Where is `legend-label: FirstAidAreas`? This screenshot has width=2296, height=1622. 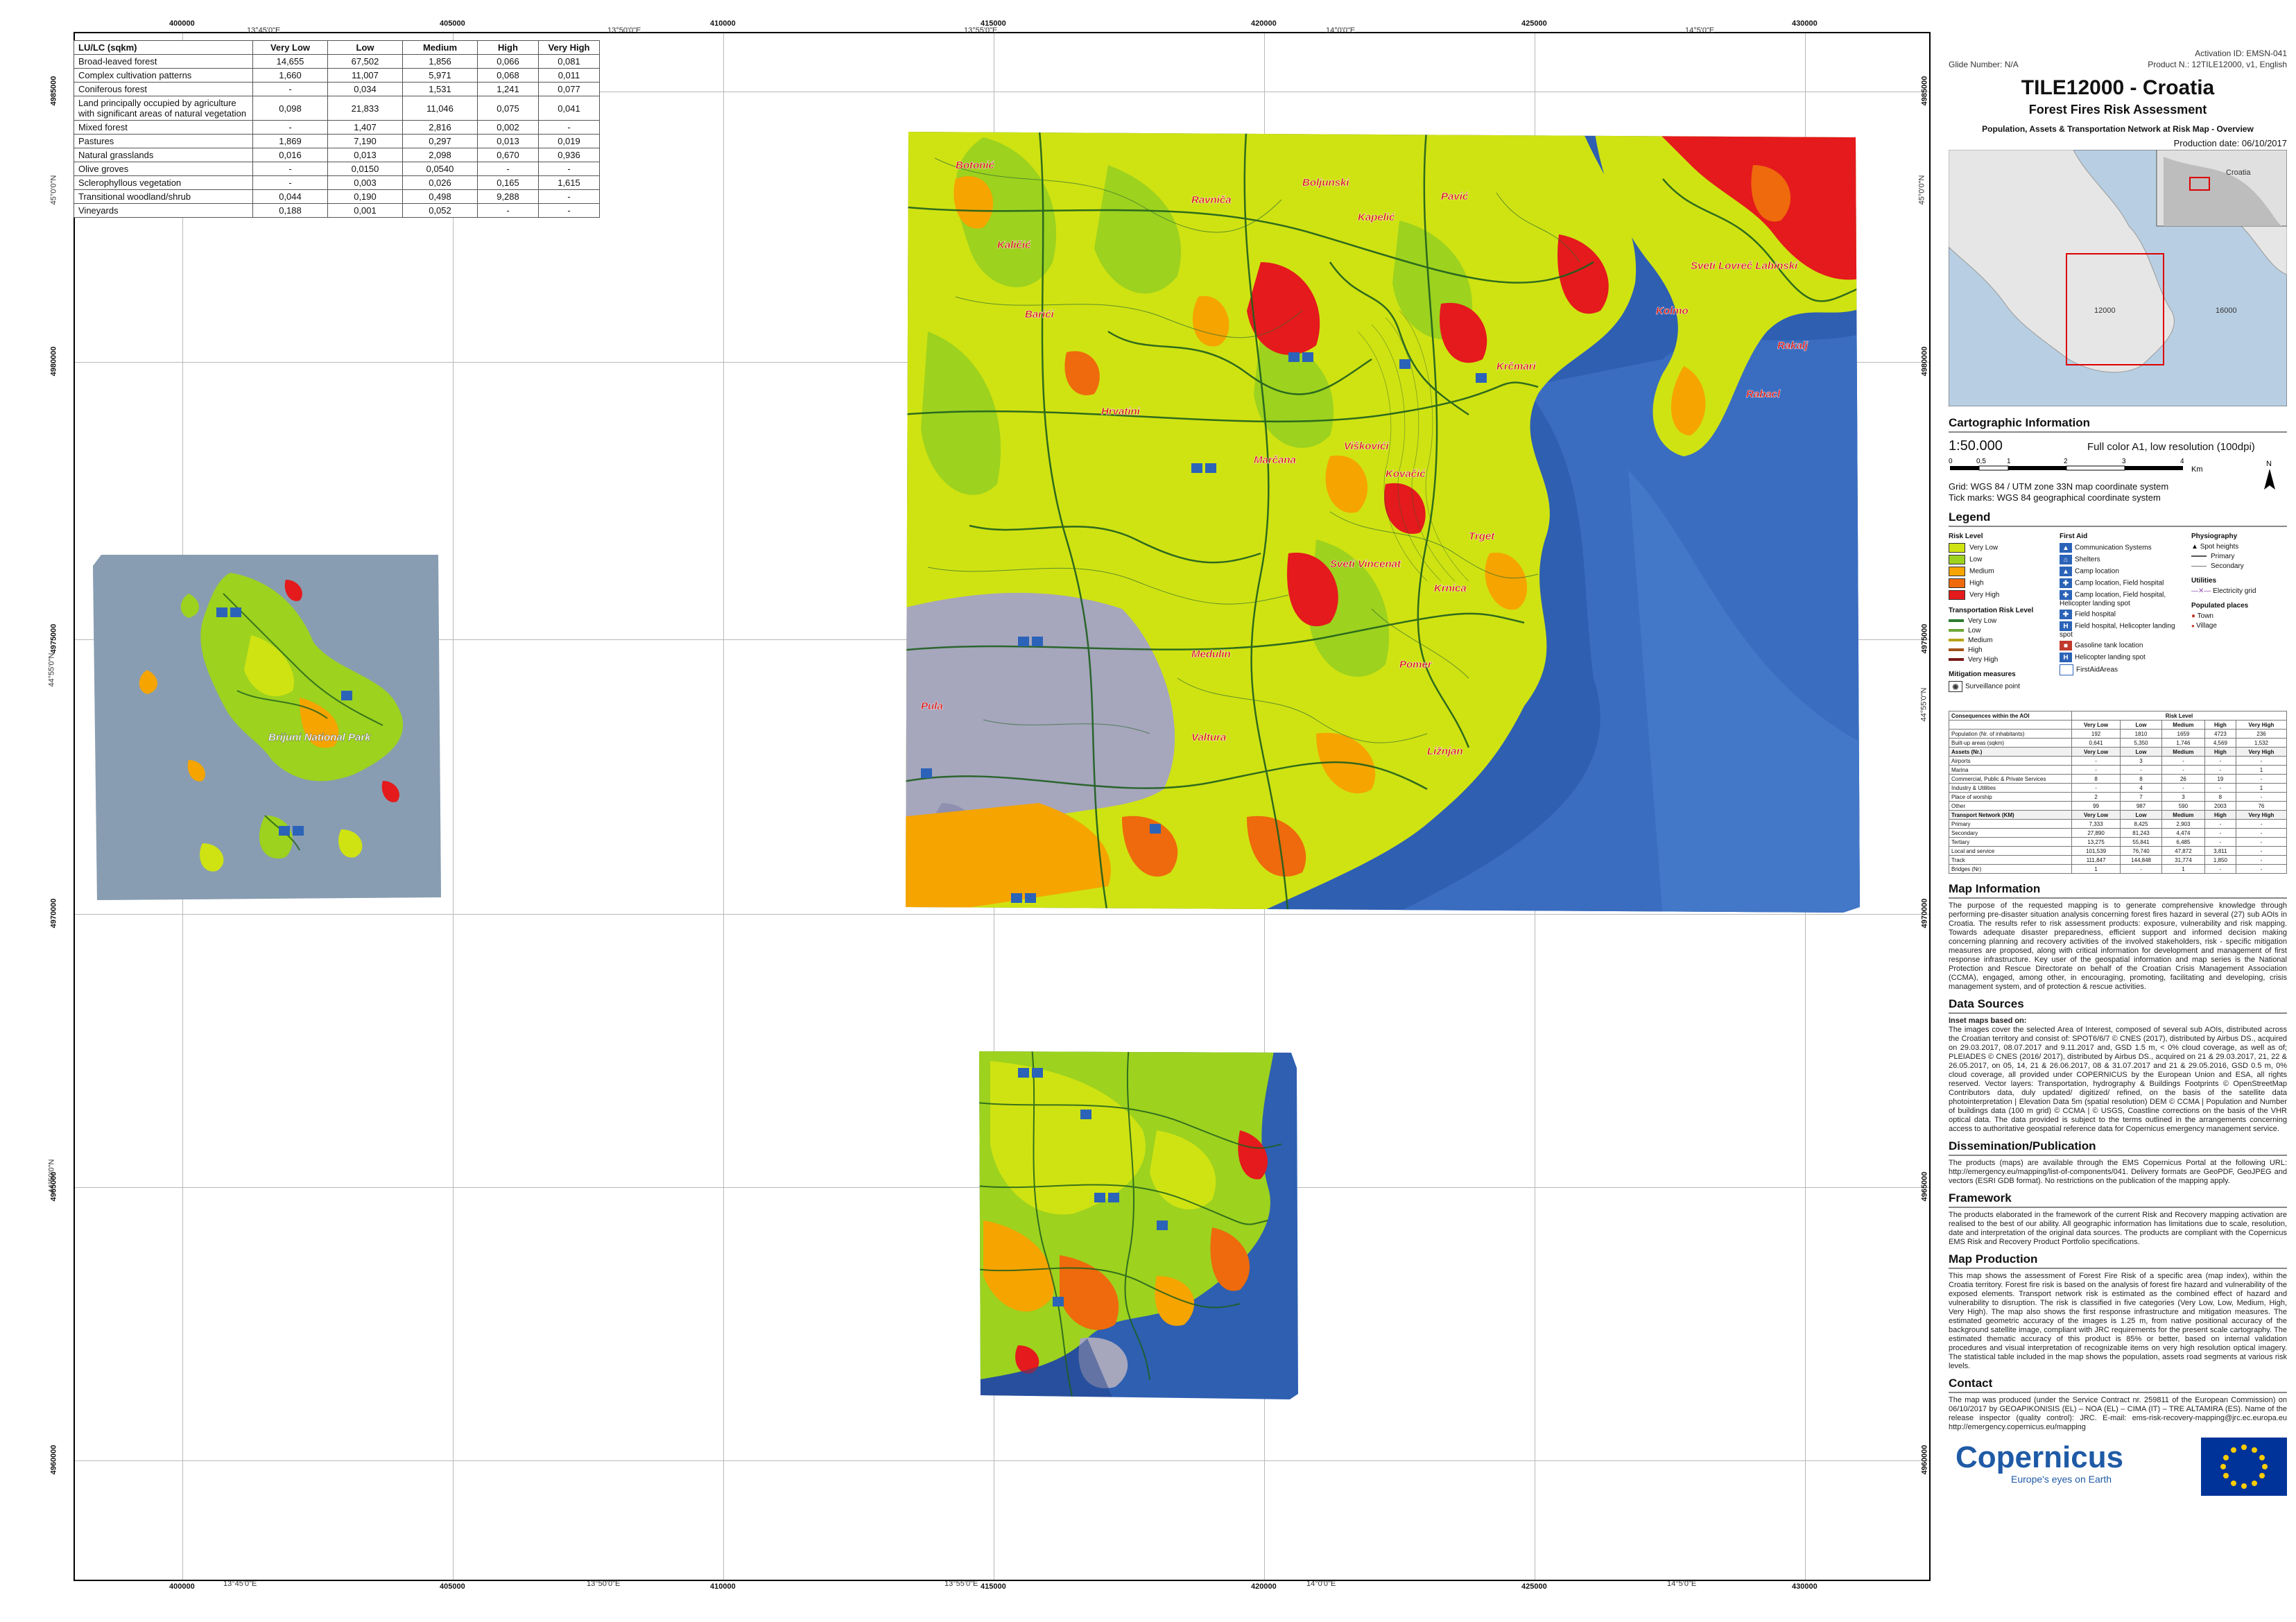 legend-label: FirstAidAreas is located at coordinates (2097, 670).